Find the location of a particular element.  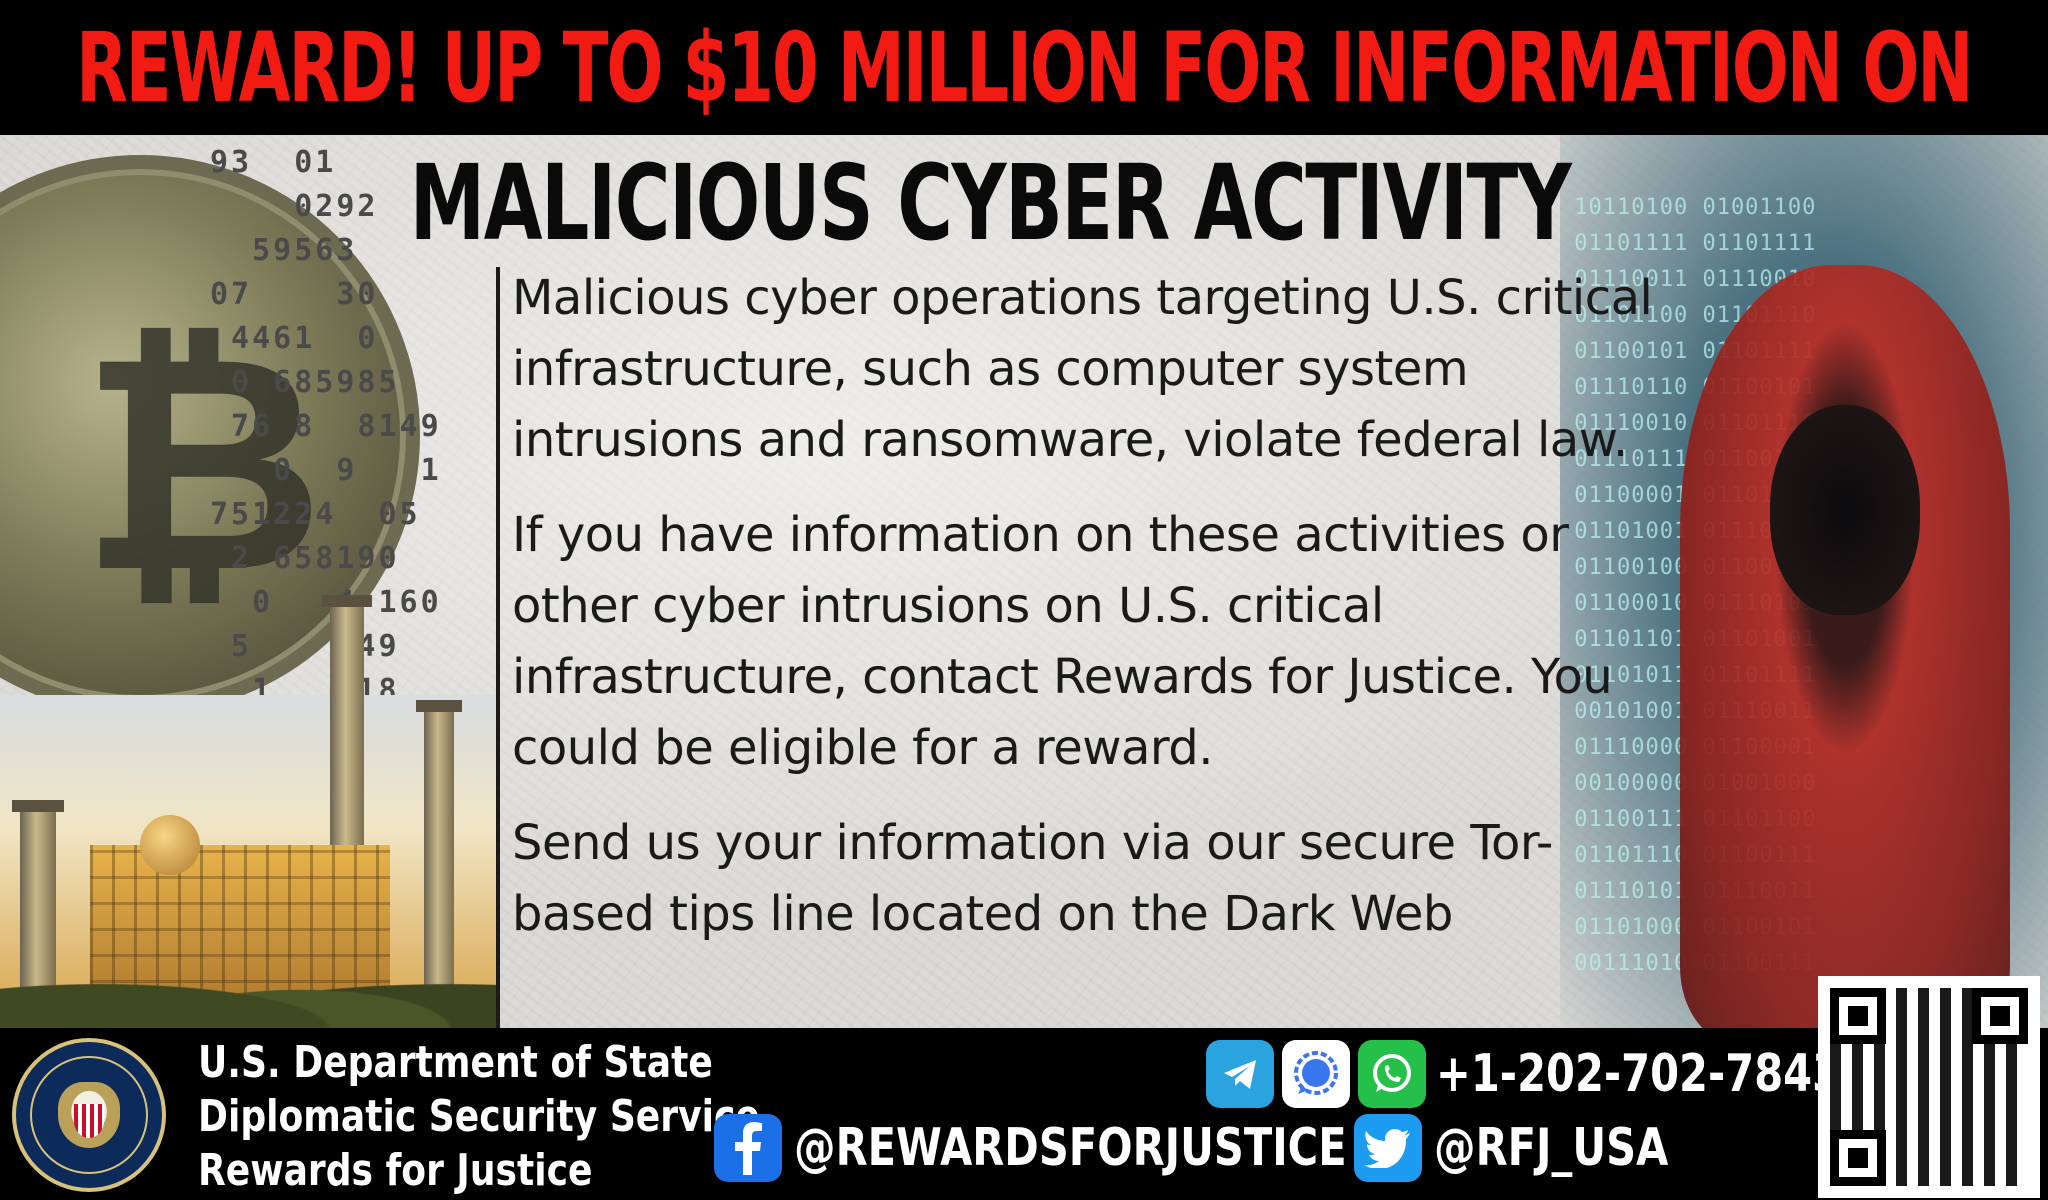

facebook-handle: @REWARDSFORJUSTICE is located at coordinates (1070, 1148).